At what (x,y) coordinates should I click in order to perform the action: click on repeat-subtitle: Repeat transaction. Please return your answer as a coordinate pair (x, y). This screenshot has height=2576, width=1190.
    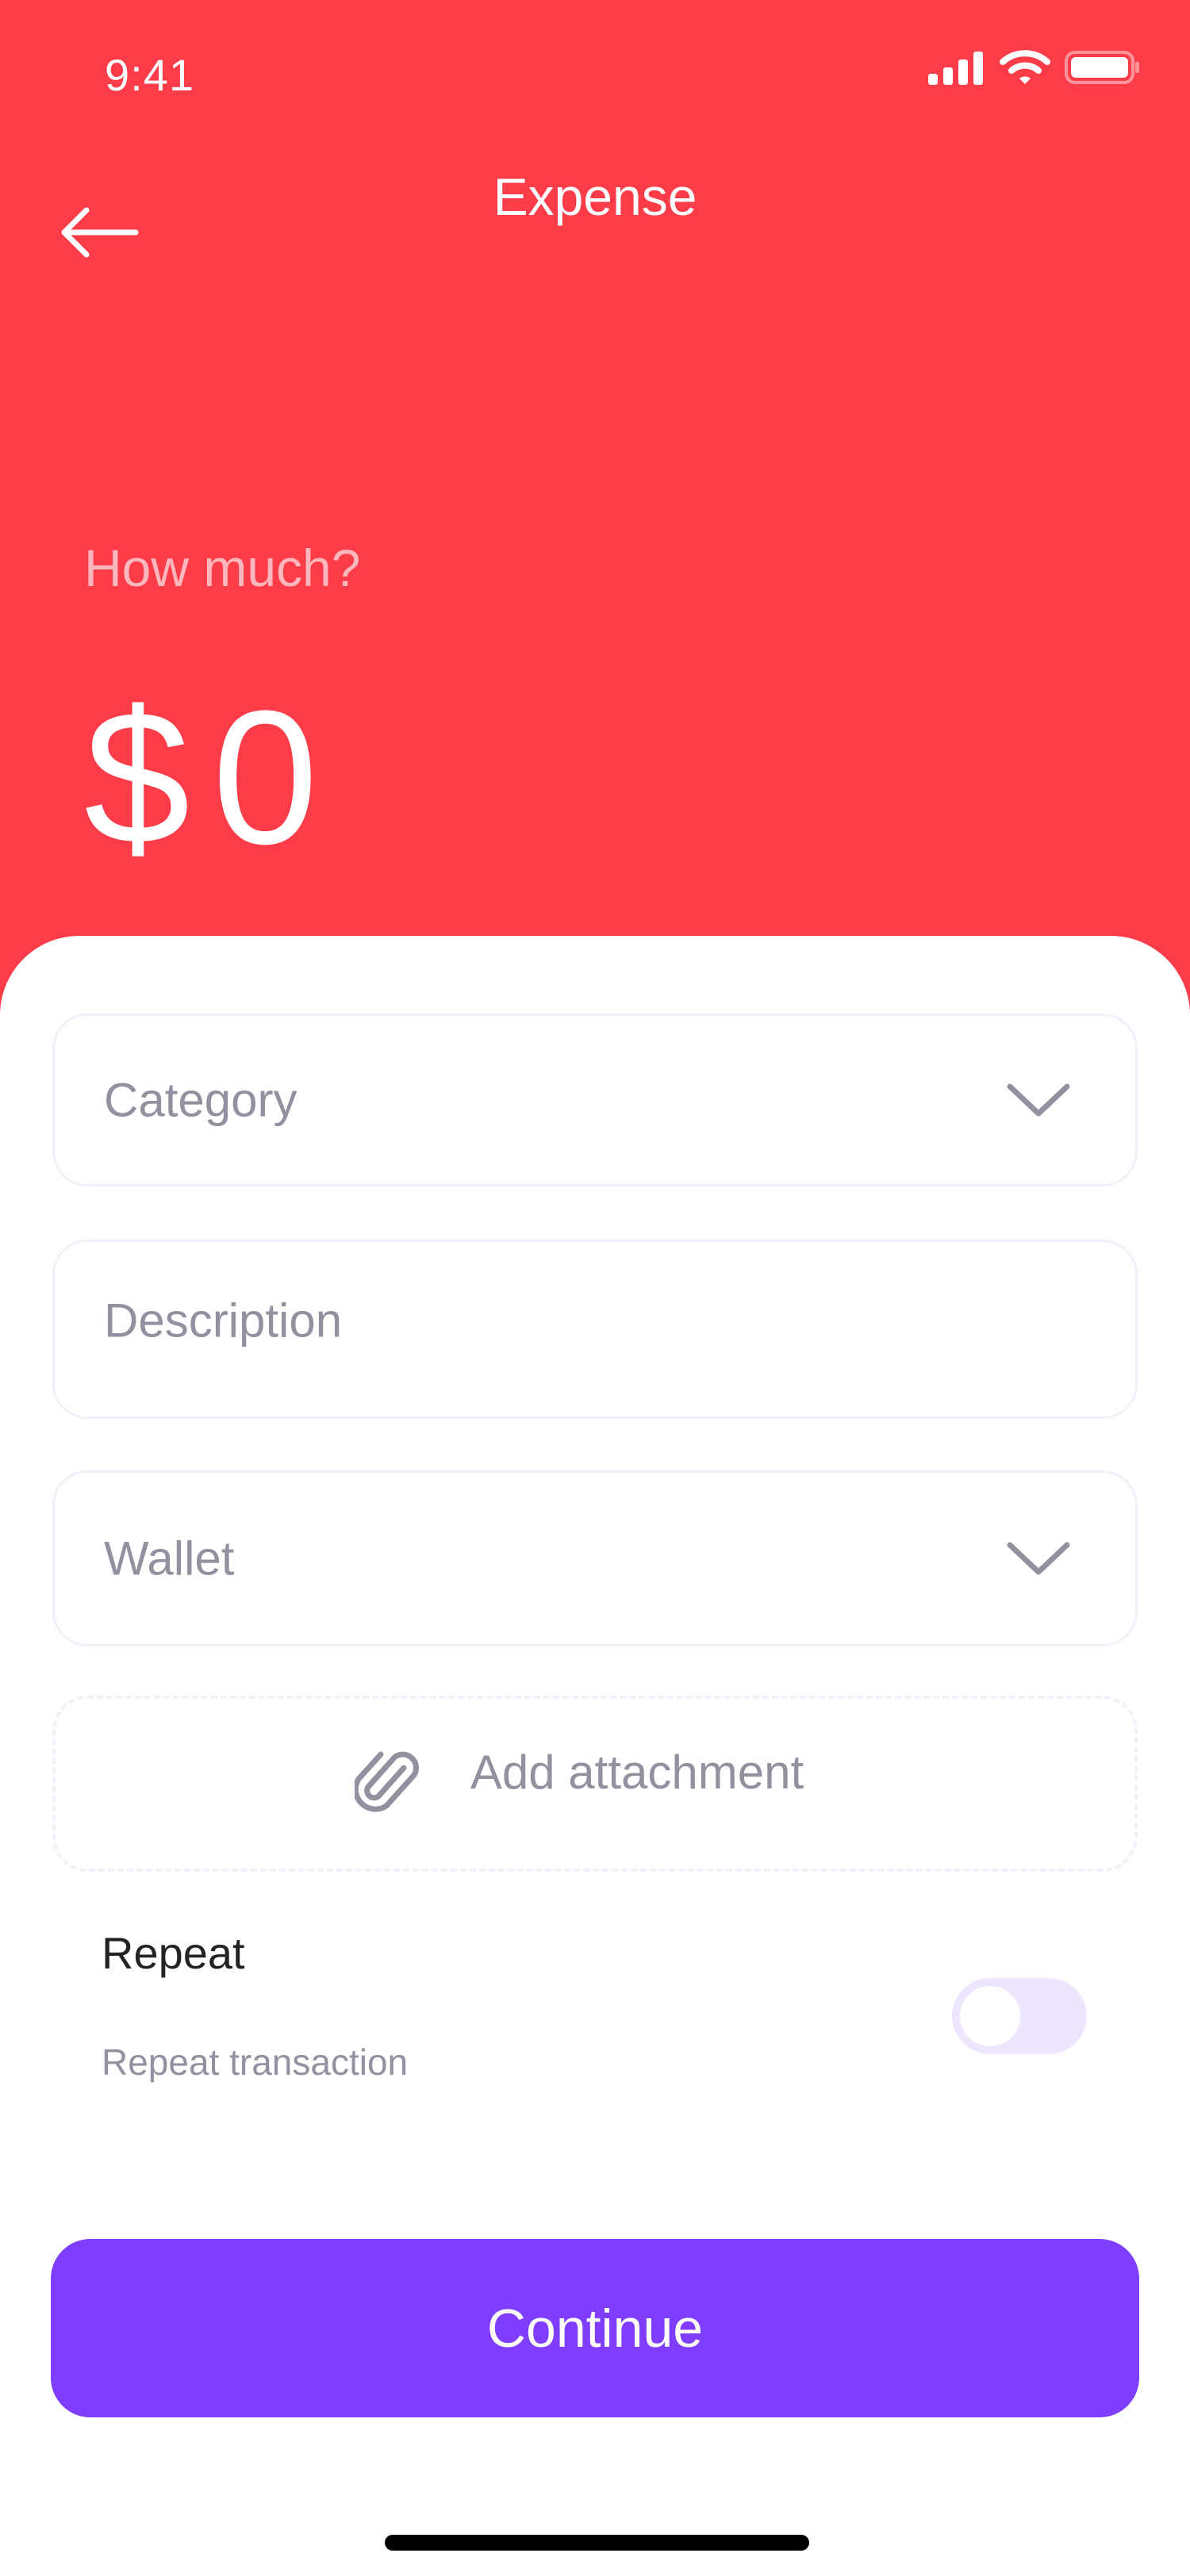
    Looking at the image, I should click on (255, 2062).